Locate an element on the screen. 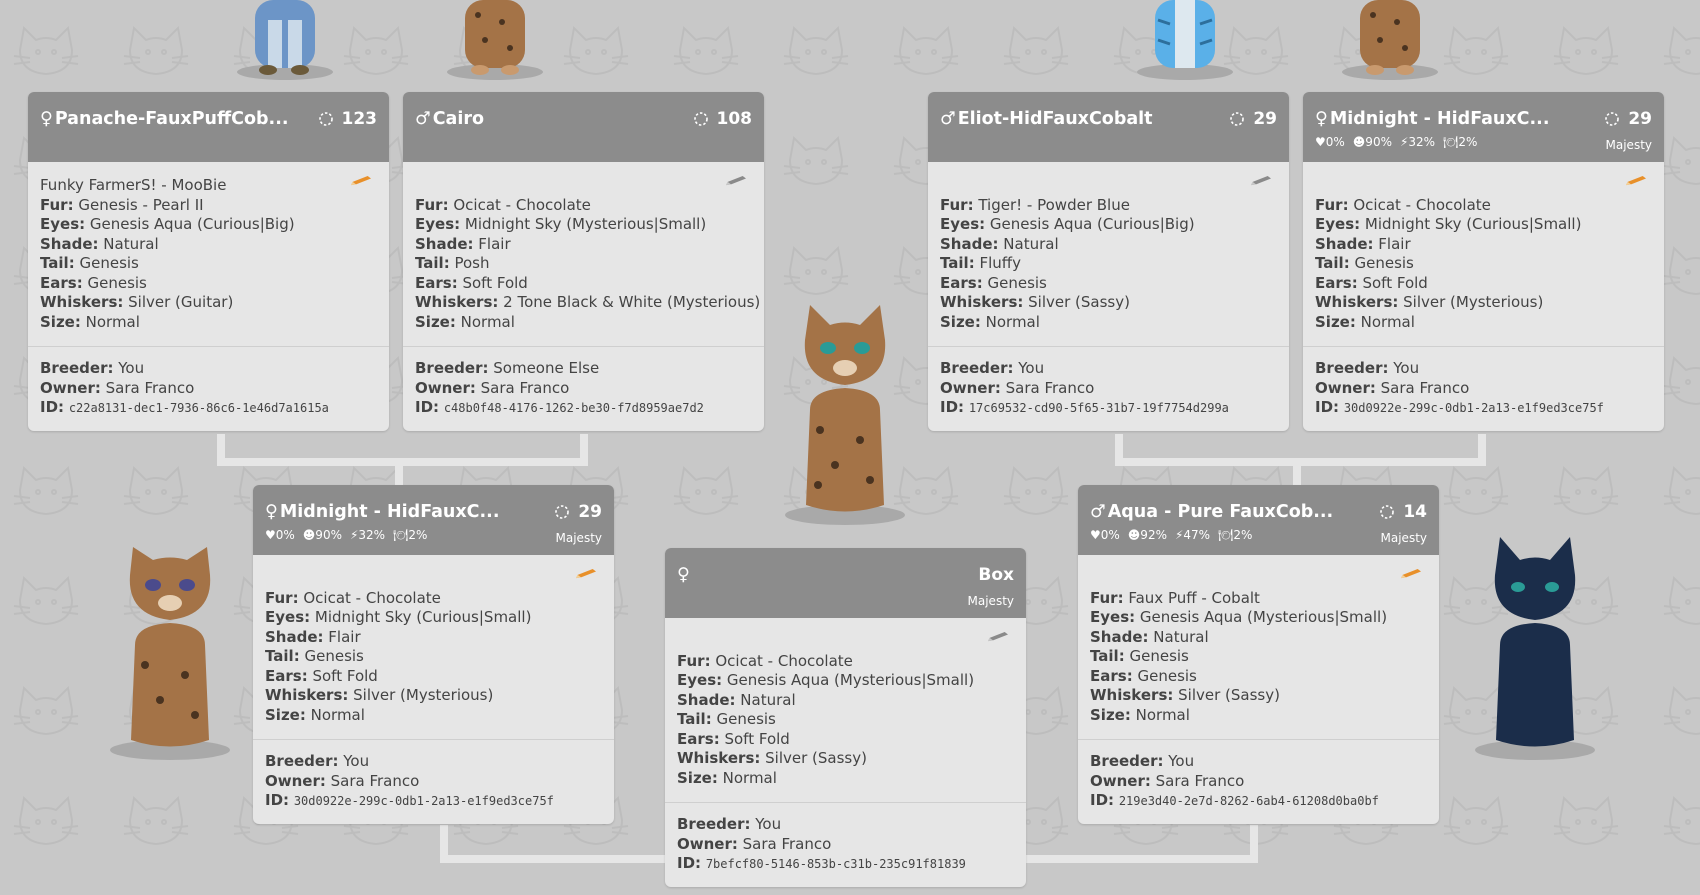 This screenshot has height=895, width=1700. breeder: Breeder: Someone Else is located at coordinates (507, 368).